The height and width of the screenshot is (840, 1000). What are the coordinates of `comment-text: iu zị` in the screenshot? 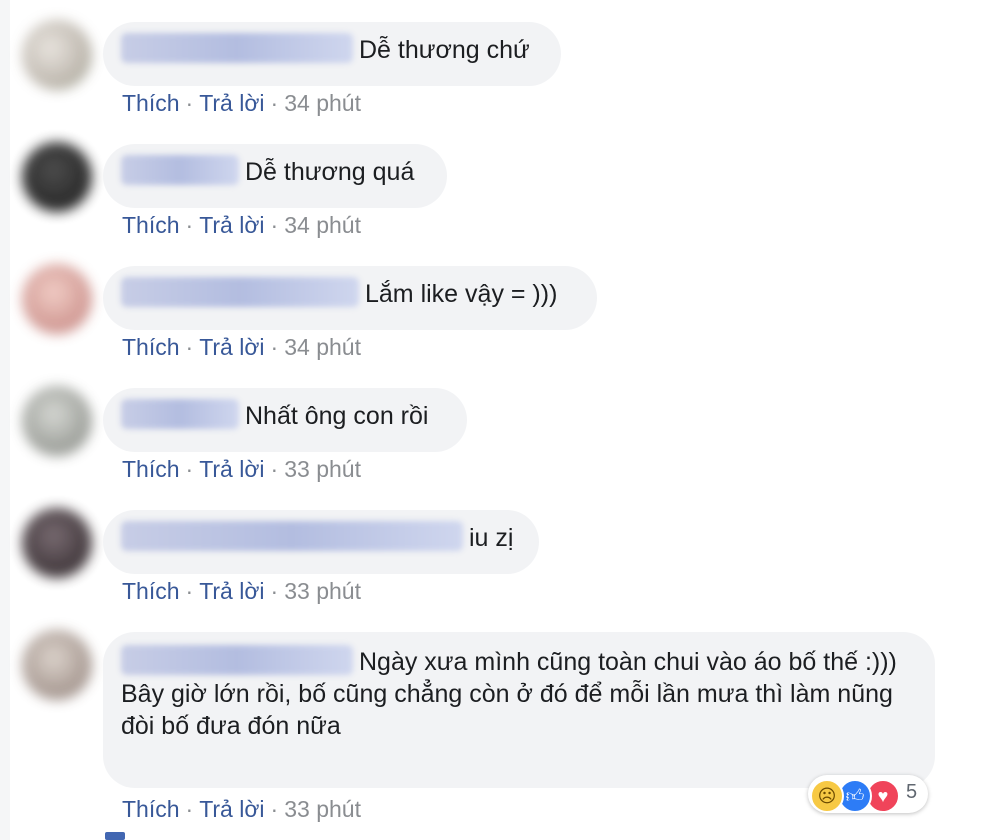 It's located at (491, 538).